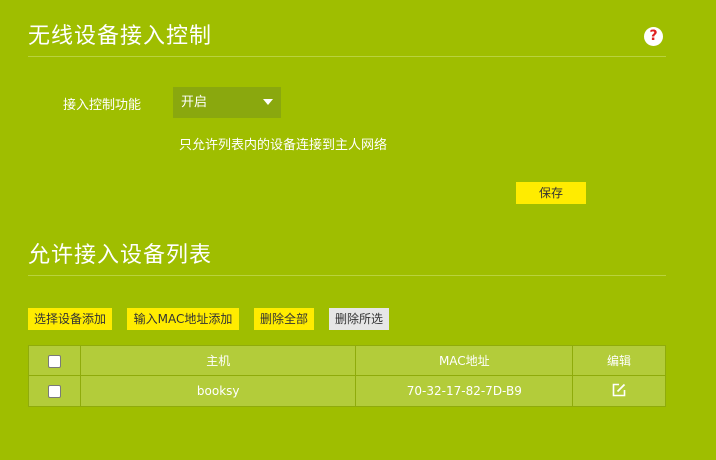  What do you see at coordinates (218, 360) in the screenshot?
I see `header-host: 主机` at bounding box center [218, 360].